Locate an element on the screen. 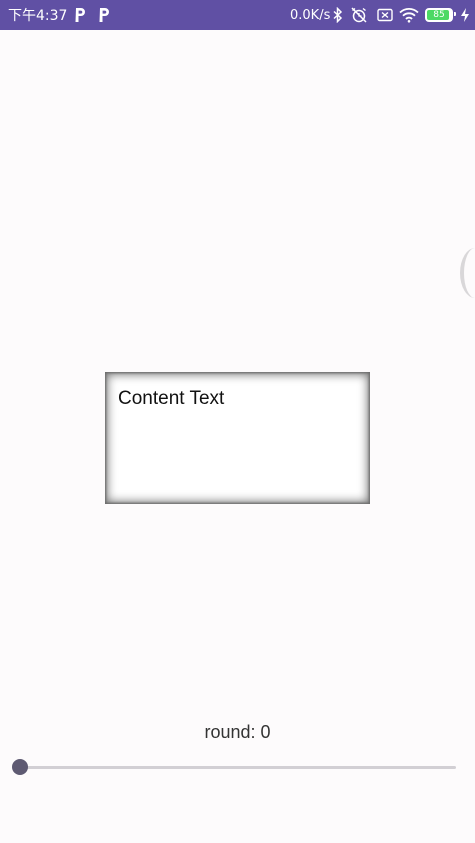  network-speed: 0.0K/s is located at coordinates (310, 15).